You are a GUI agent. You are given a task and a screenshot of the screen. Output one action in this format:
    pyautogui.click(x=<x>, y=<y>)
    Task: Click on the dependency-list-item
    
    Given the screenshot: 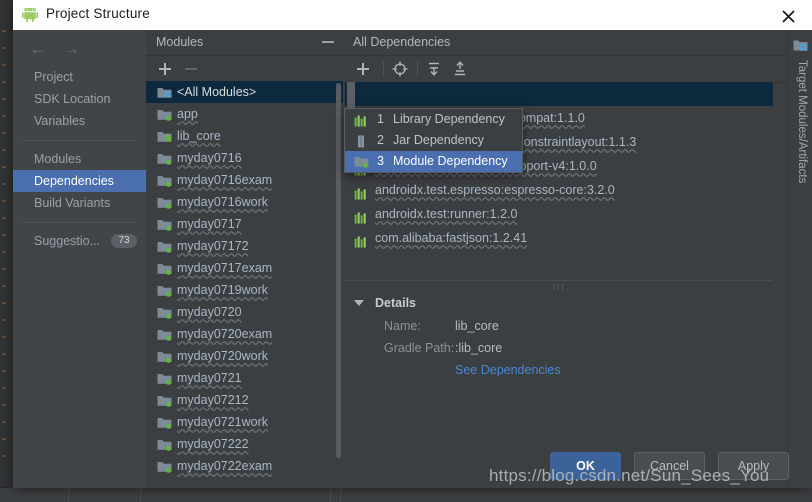 What is the action you would take?
    pyautogui.click(x=559, y=94)
    